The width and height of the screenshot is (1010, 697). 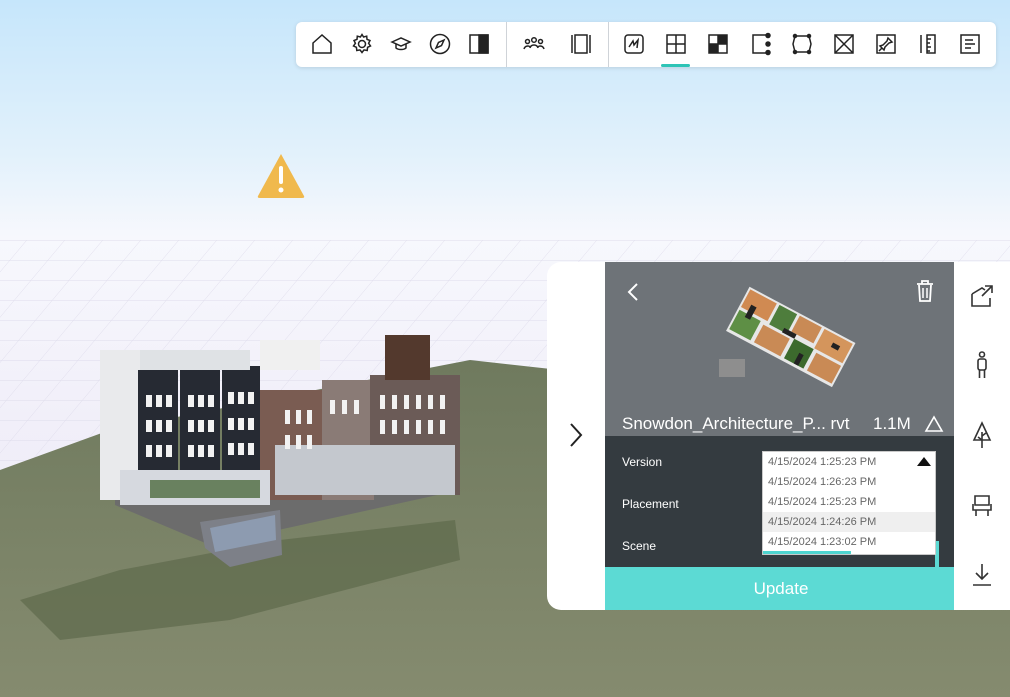 What do you see at coordinates (642, 462) in the screenshot?
I see `version-label: Version` at bounding box center [642, 462].